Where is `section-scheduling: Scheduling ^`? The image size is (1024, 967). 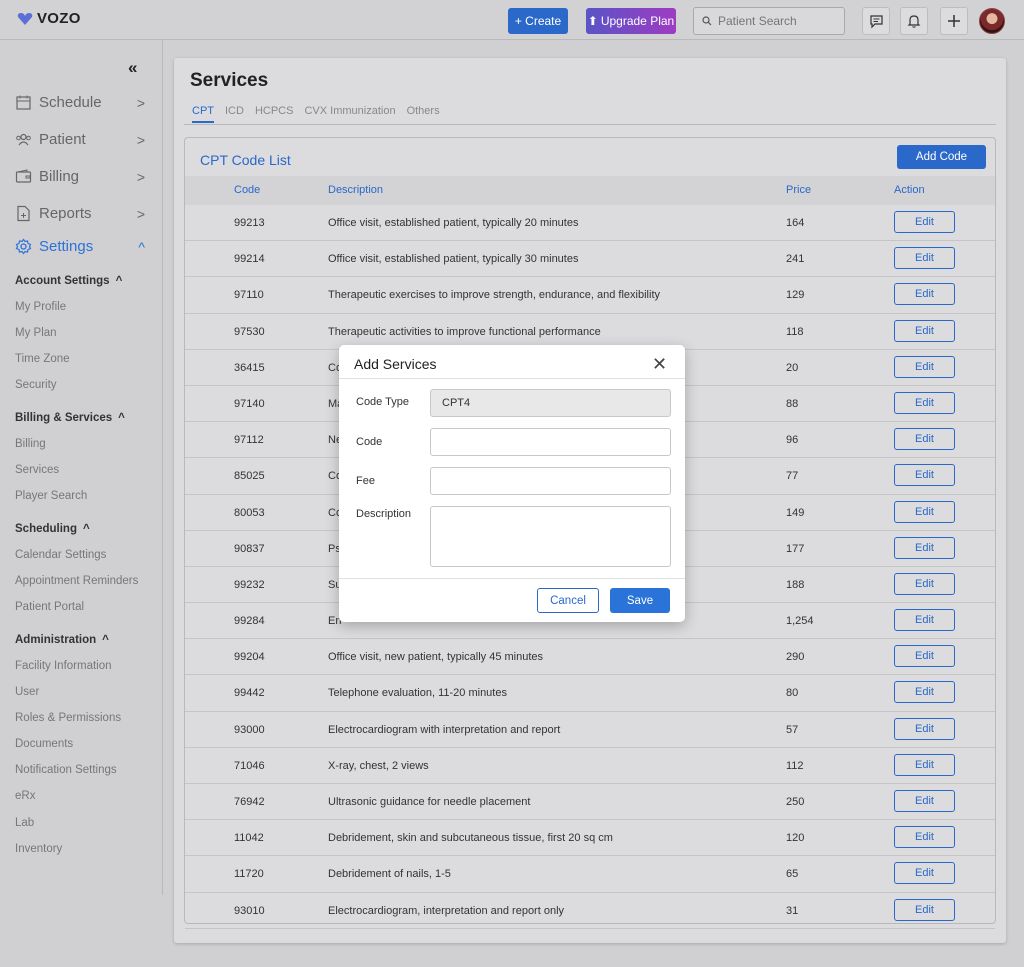 section-scheduling: Scheduling ^ is located at coordinates (52, 529).